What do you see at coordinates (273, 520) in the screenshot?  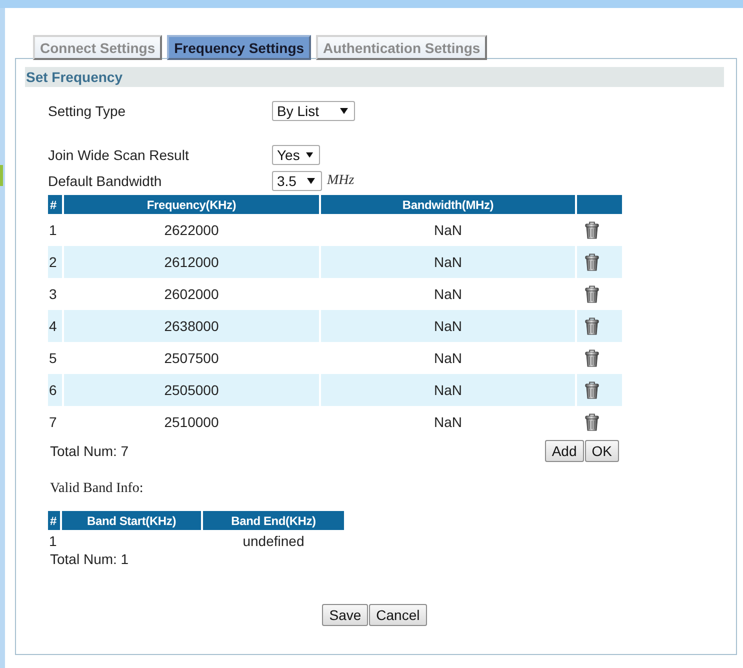 I see `column-header: Band End(KHz)` at bounding box center [273, 520].